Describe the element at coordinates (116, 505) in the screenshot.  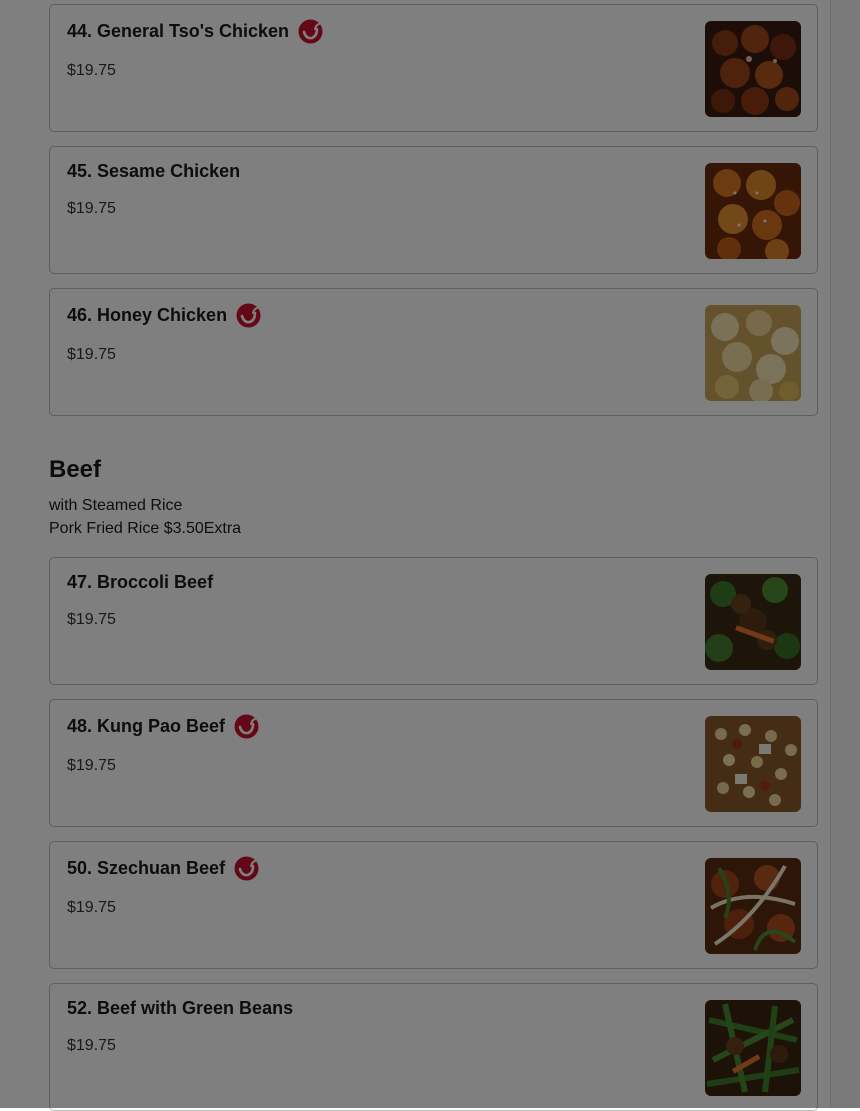
I see `section-subtitle: with Steamed Rice` at that location.